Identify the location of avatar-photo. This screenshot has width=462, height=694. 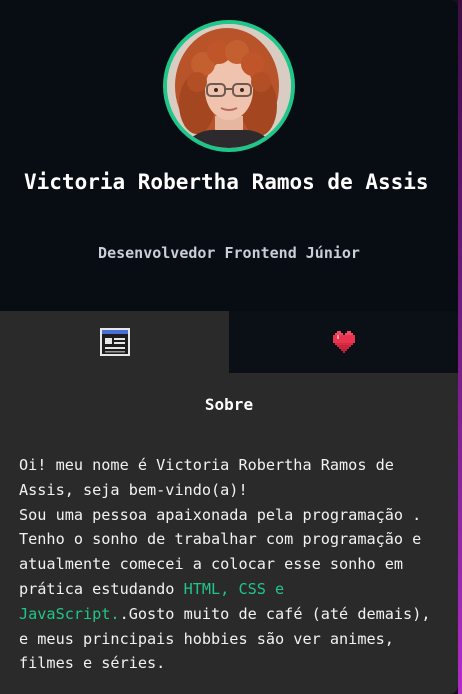
(229, 86).